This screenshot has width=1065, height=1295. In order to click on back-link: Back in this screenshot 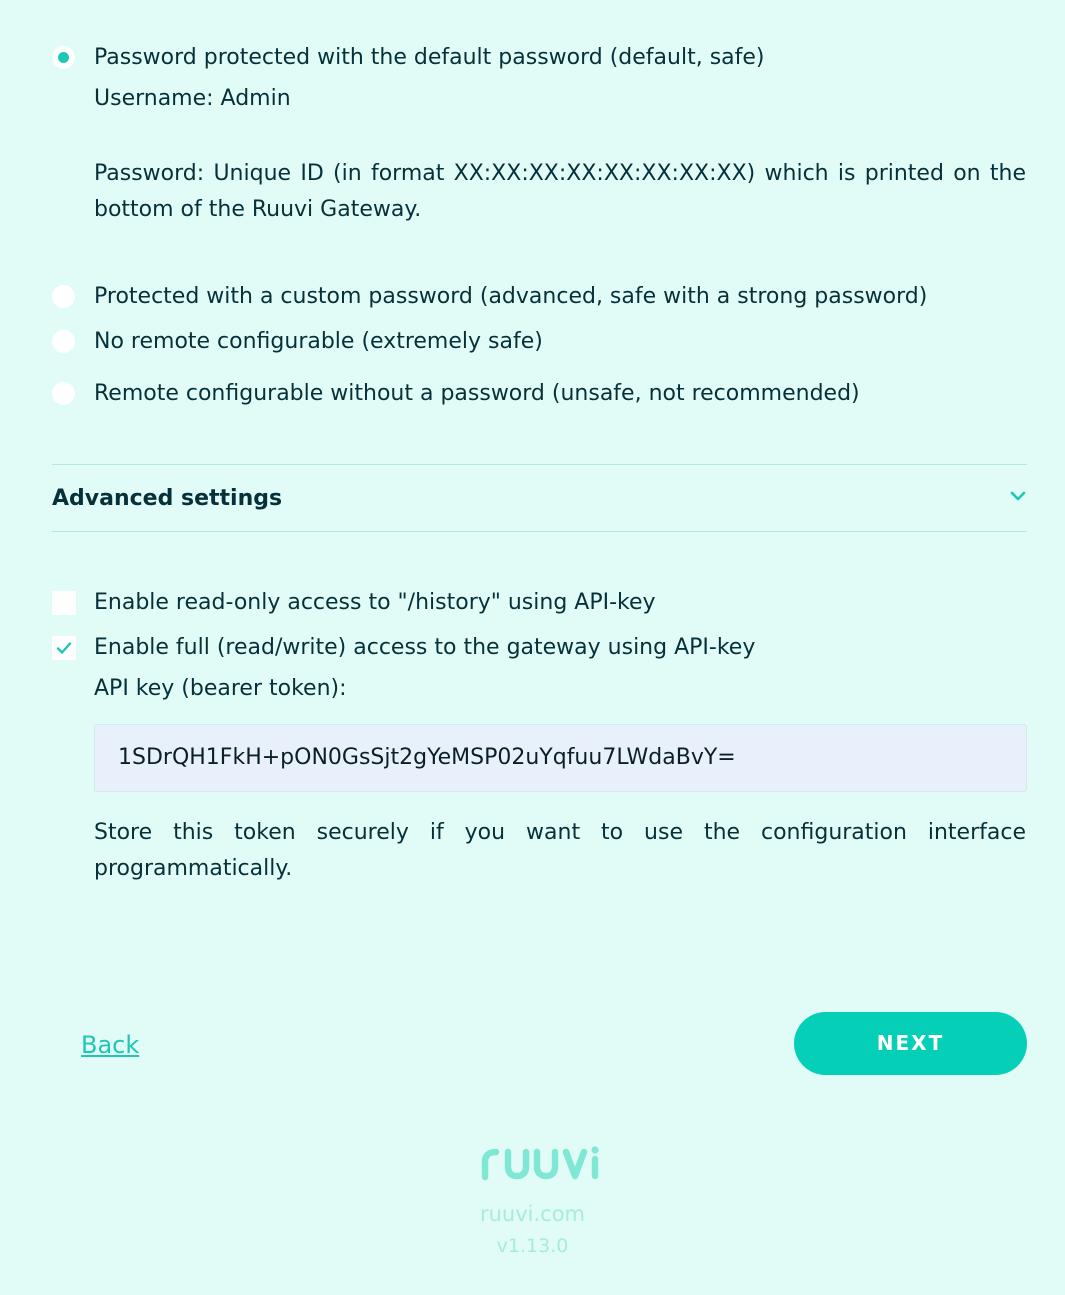, I will do `click(110, 1045)`.